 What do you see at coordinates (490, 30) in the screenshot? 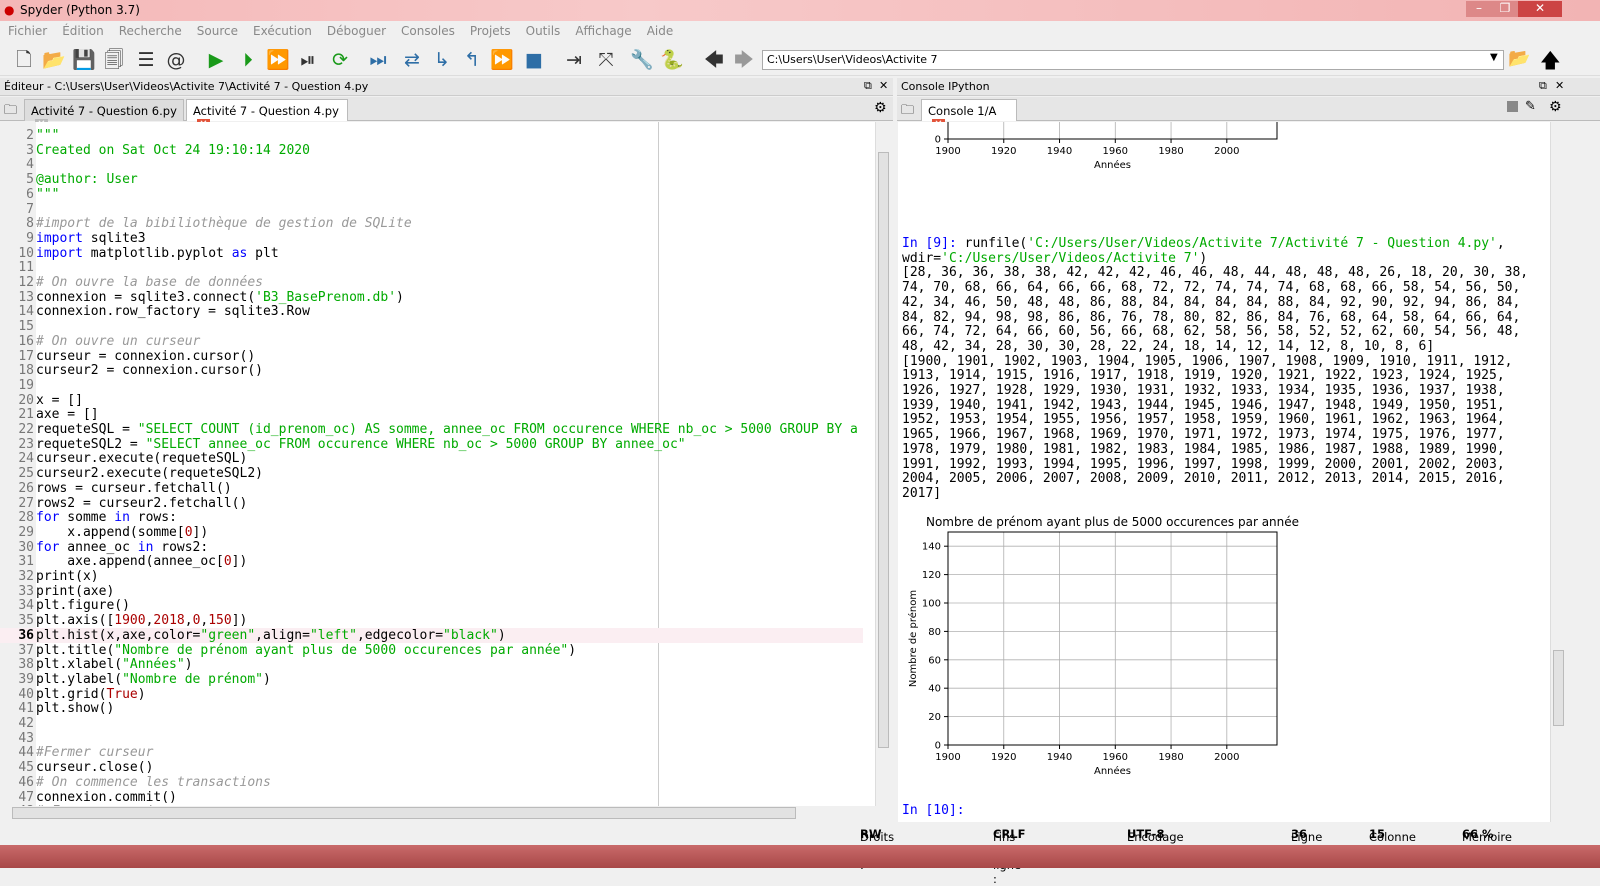
I see `menu-7: Projets` at bounding box center [490, 30].